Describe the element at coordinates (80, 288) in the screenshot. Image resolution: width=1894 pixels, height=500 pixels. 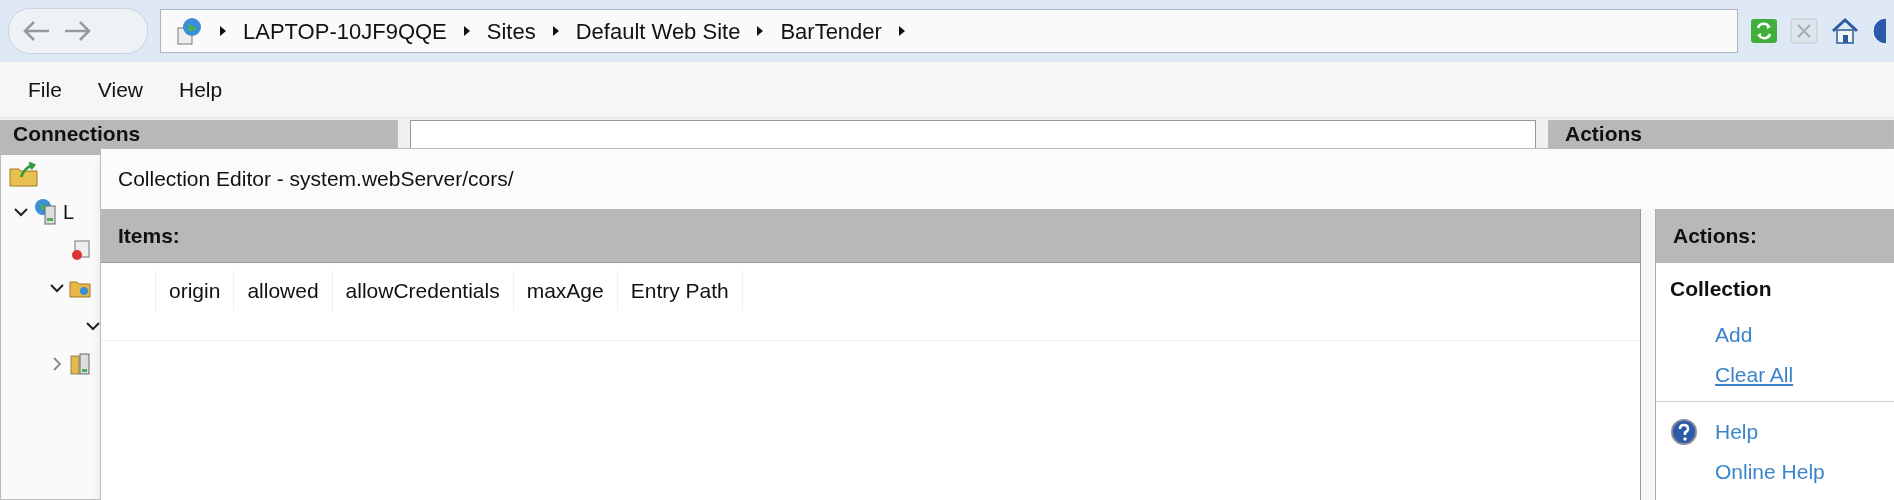
I see `folder-icon` at that location.